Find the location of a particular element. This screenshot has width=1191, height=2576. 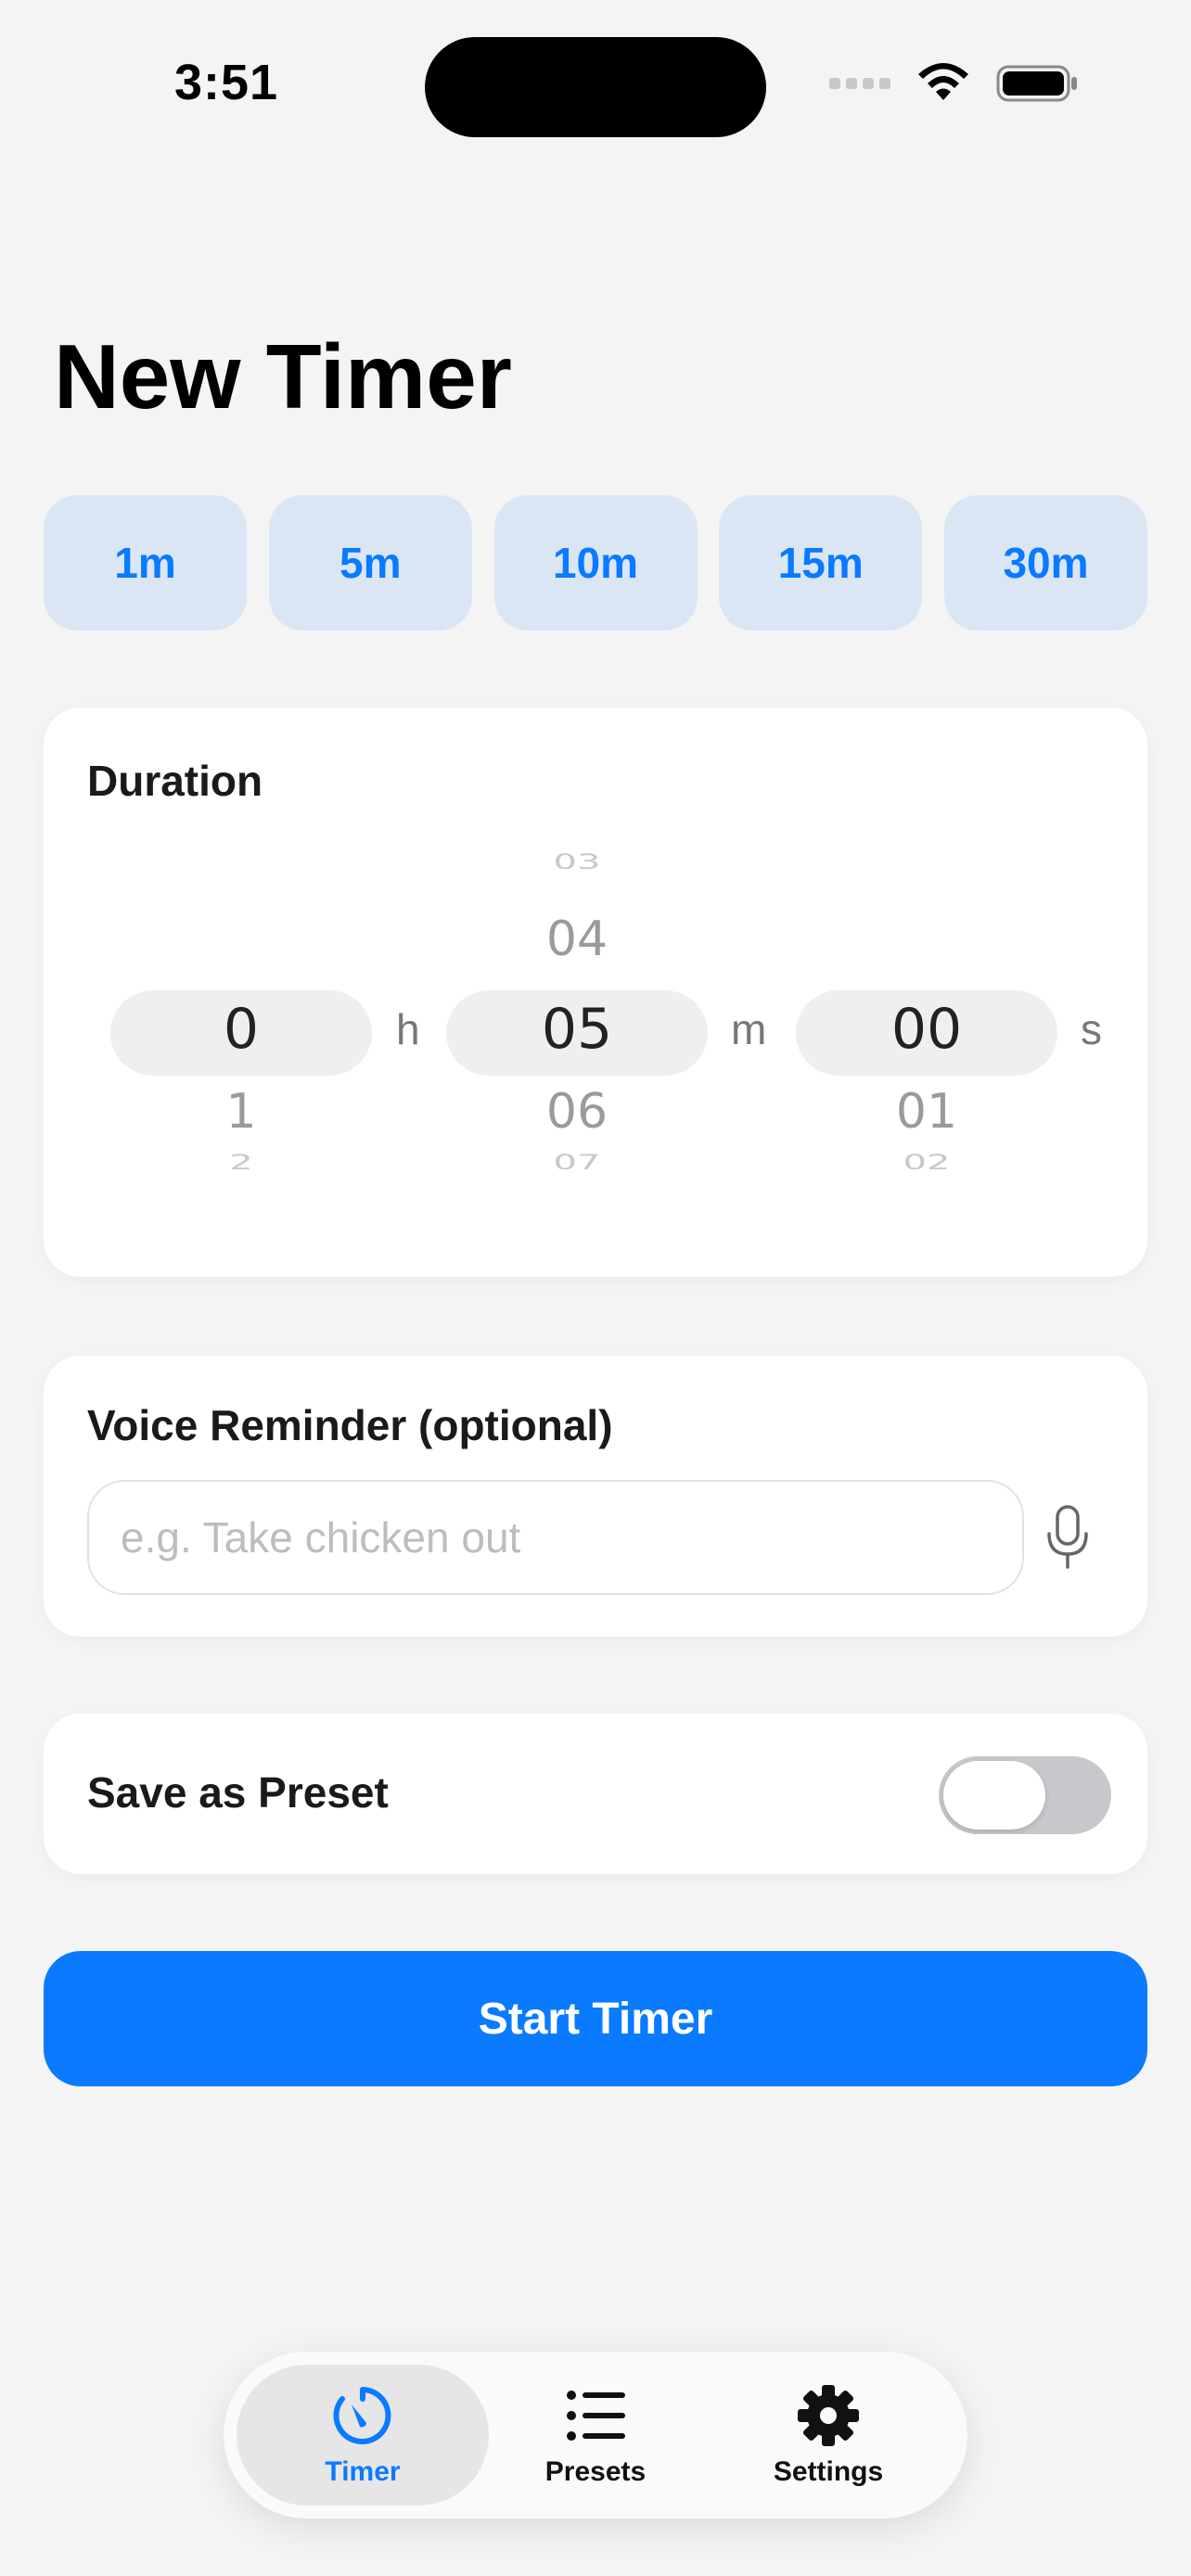

tab-bar: Timer Presets Settings is located at coordinates (595, 2435).